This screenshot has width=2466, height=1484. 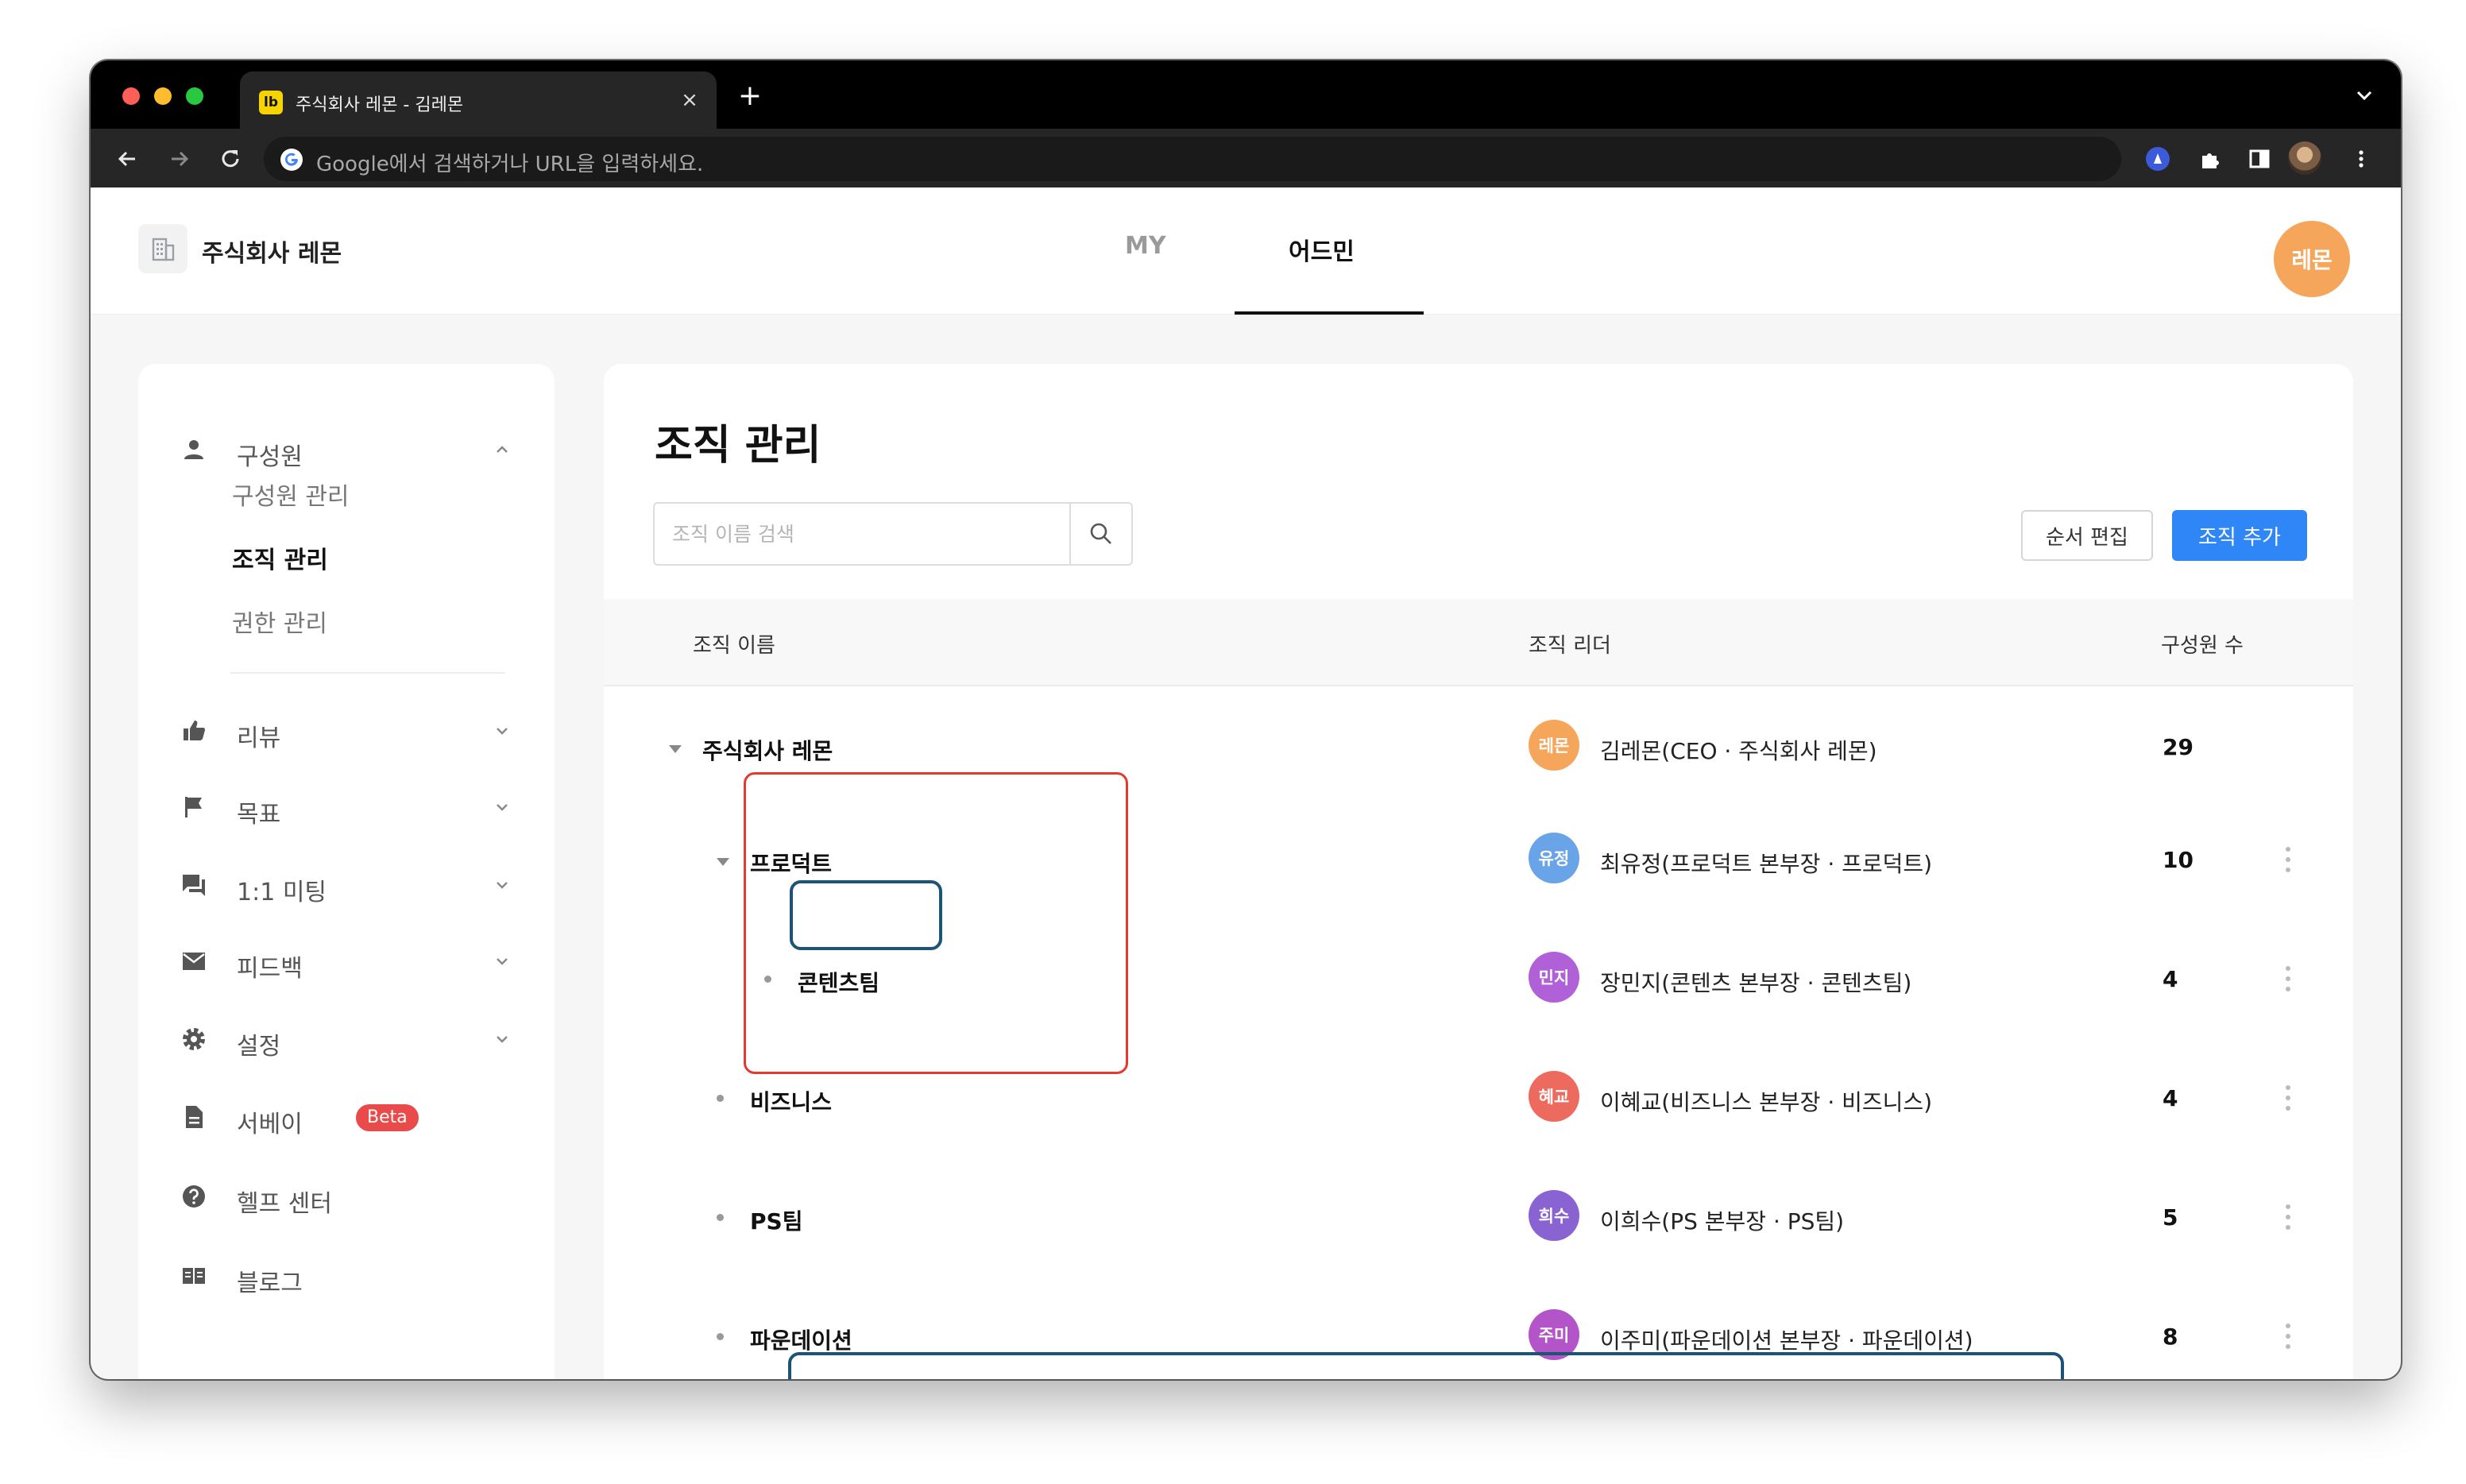 What do you see at coordinates (346, 1276) in the screenshot?
I see `sidebar-item-blog: 블로그` at bounding box center [346, 1276].